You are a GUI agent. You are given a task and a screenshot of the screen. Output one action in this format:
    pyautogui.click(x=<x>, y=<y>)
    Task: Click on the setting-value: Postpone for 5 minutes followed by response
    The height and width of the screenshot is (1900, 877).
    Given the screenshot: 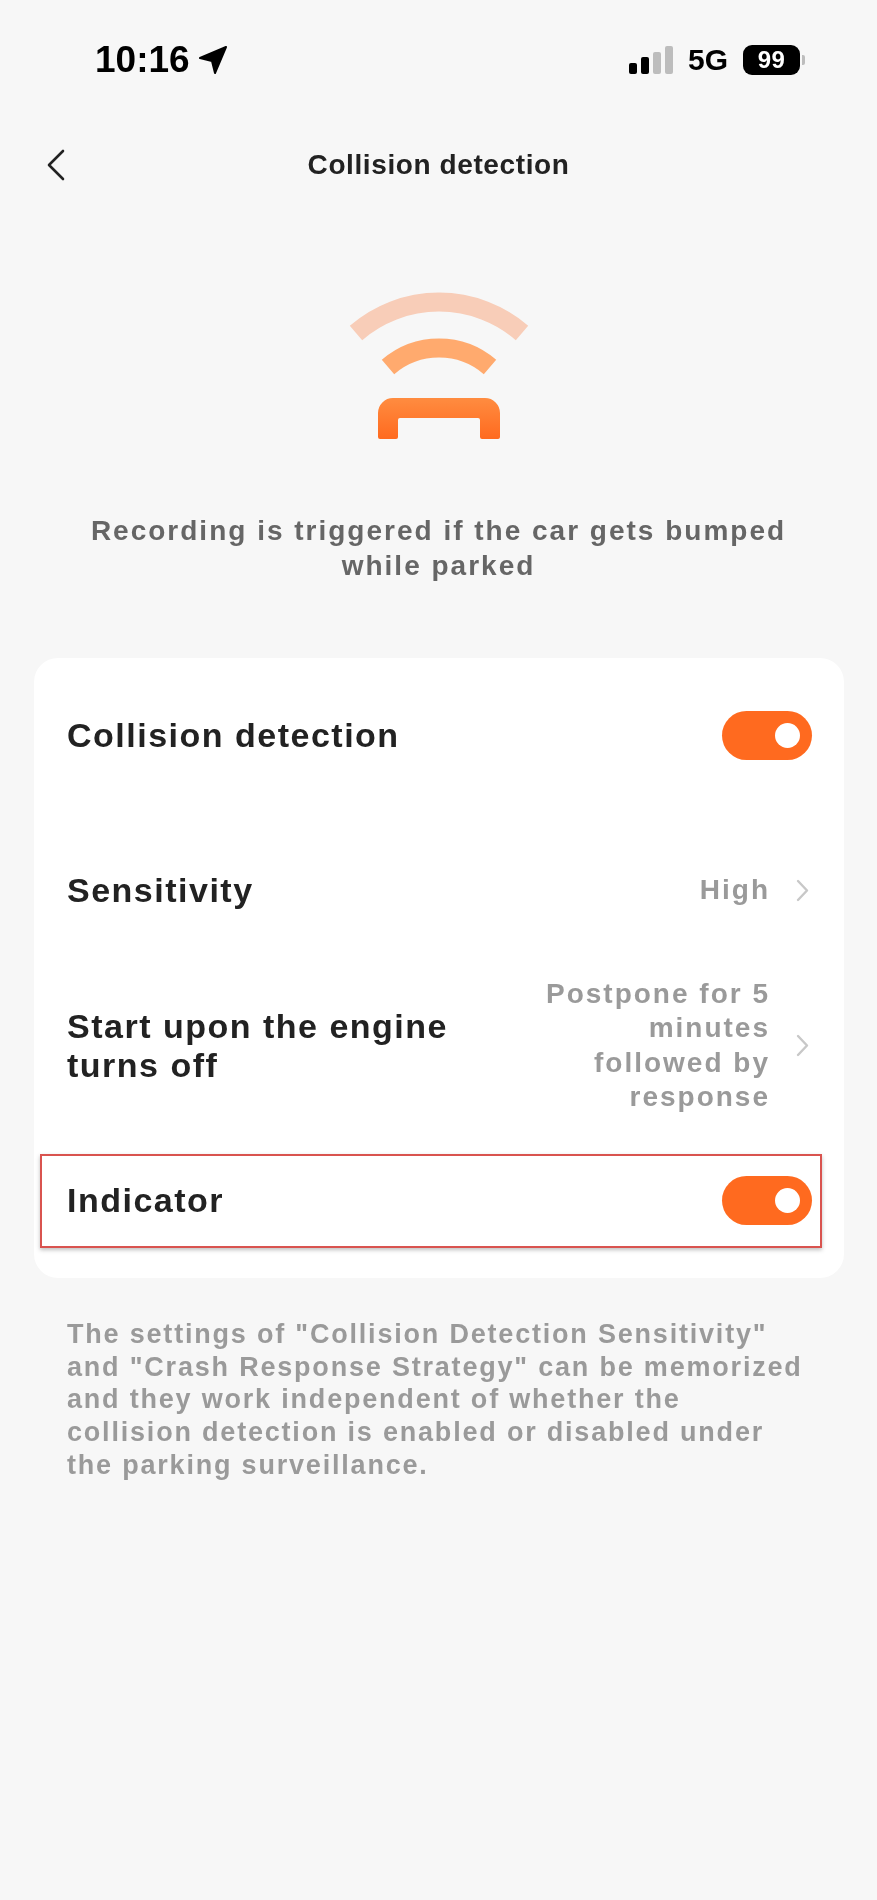 What is the action you would take?
    pyautogui.click(x=652, y=1045)
    